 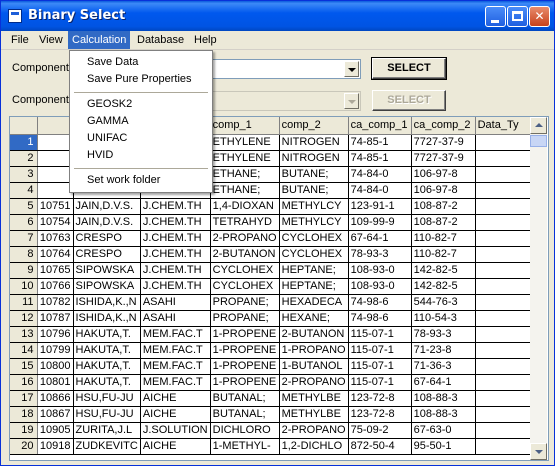 What do you see at coordinates (99, 40) in the screenshot?
I see `menu-calculation: Calculation` at bounding box center [99, 40].